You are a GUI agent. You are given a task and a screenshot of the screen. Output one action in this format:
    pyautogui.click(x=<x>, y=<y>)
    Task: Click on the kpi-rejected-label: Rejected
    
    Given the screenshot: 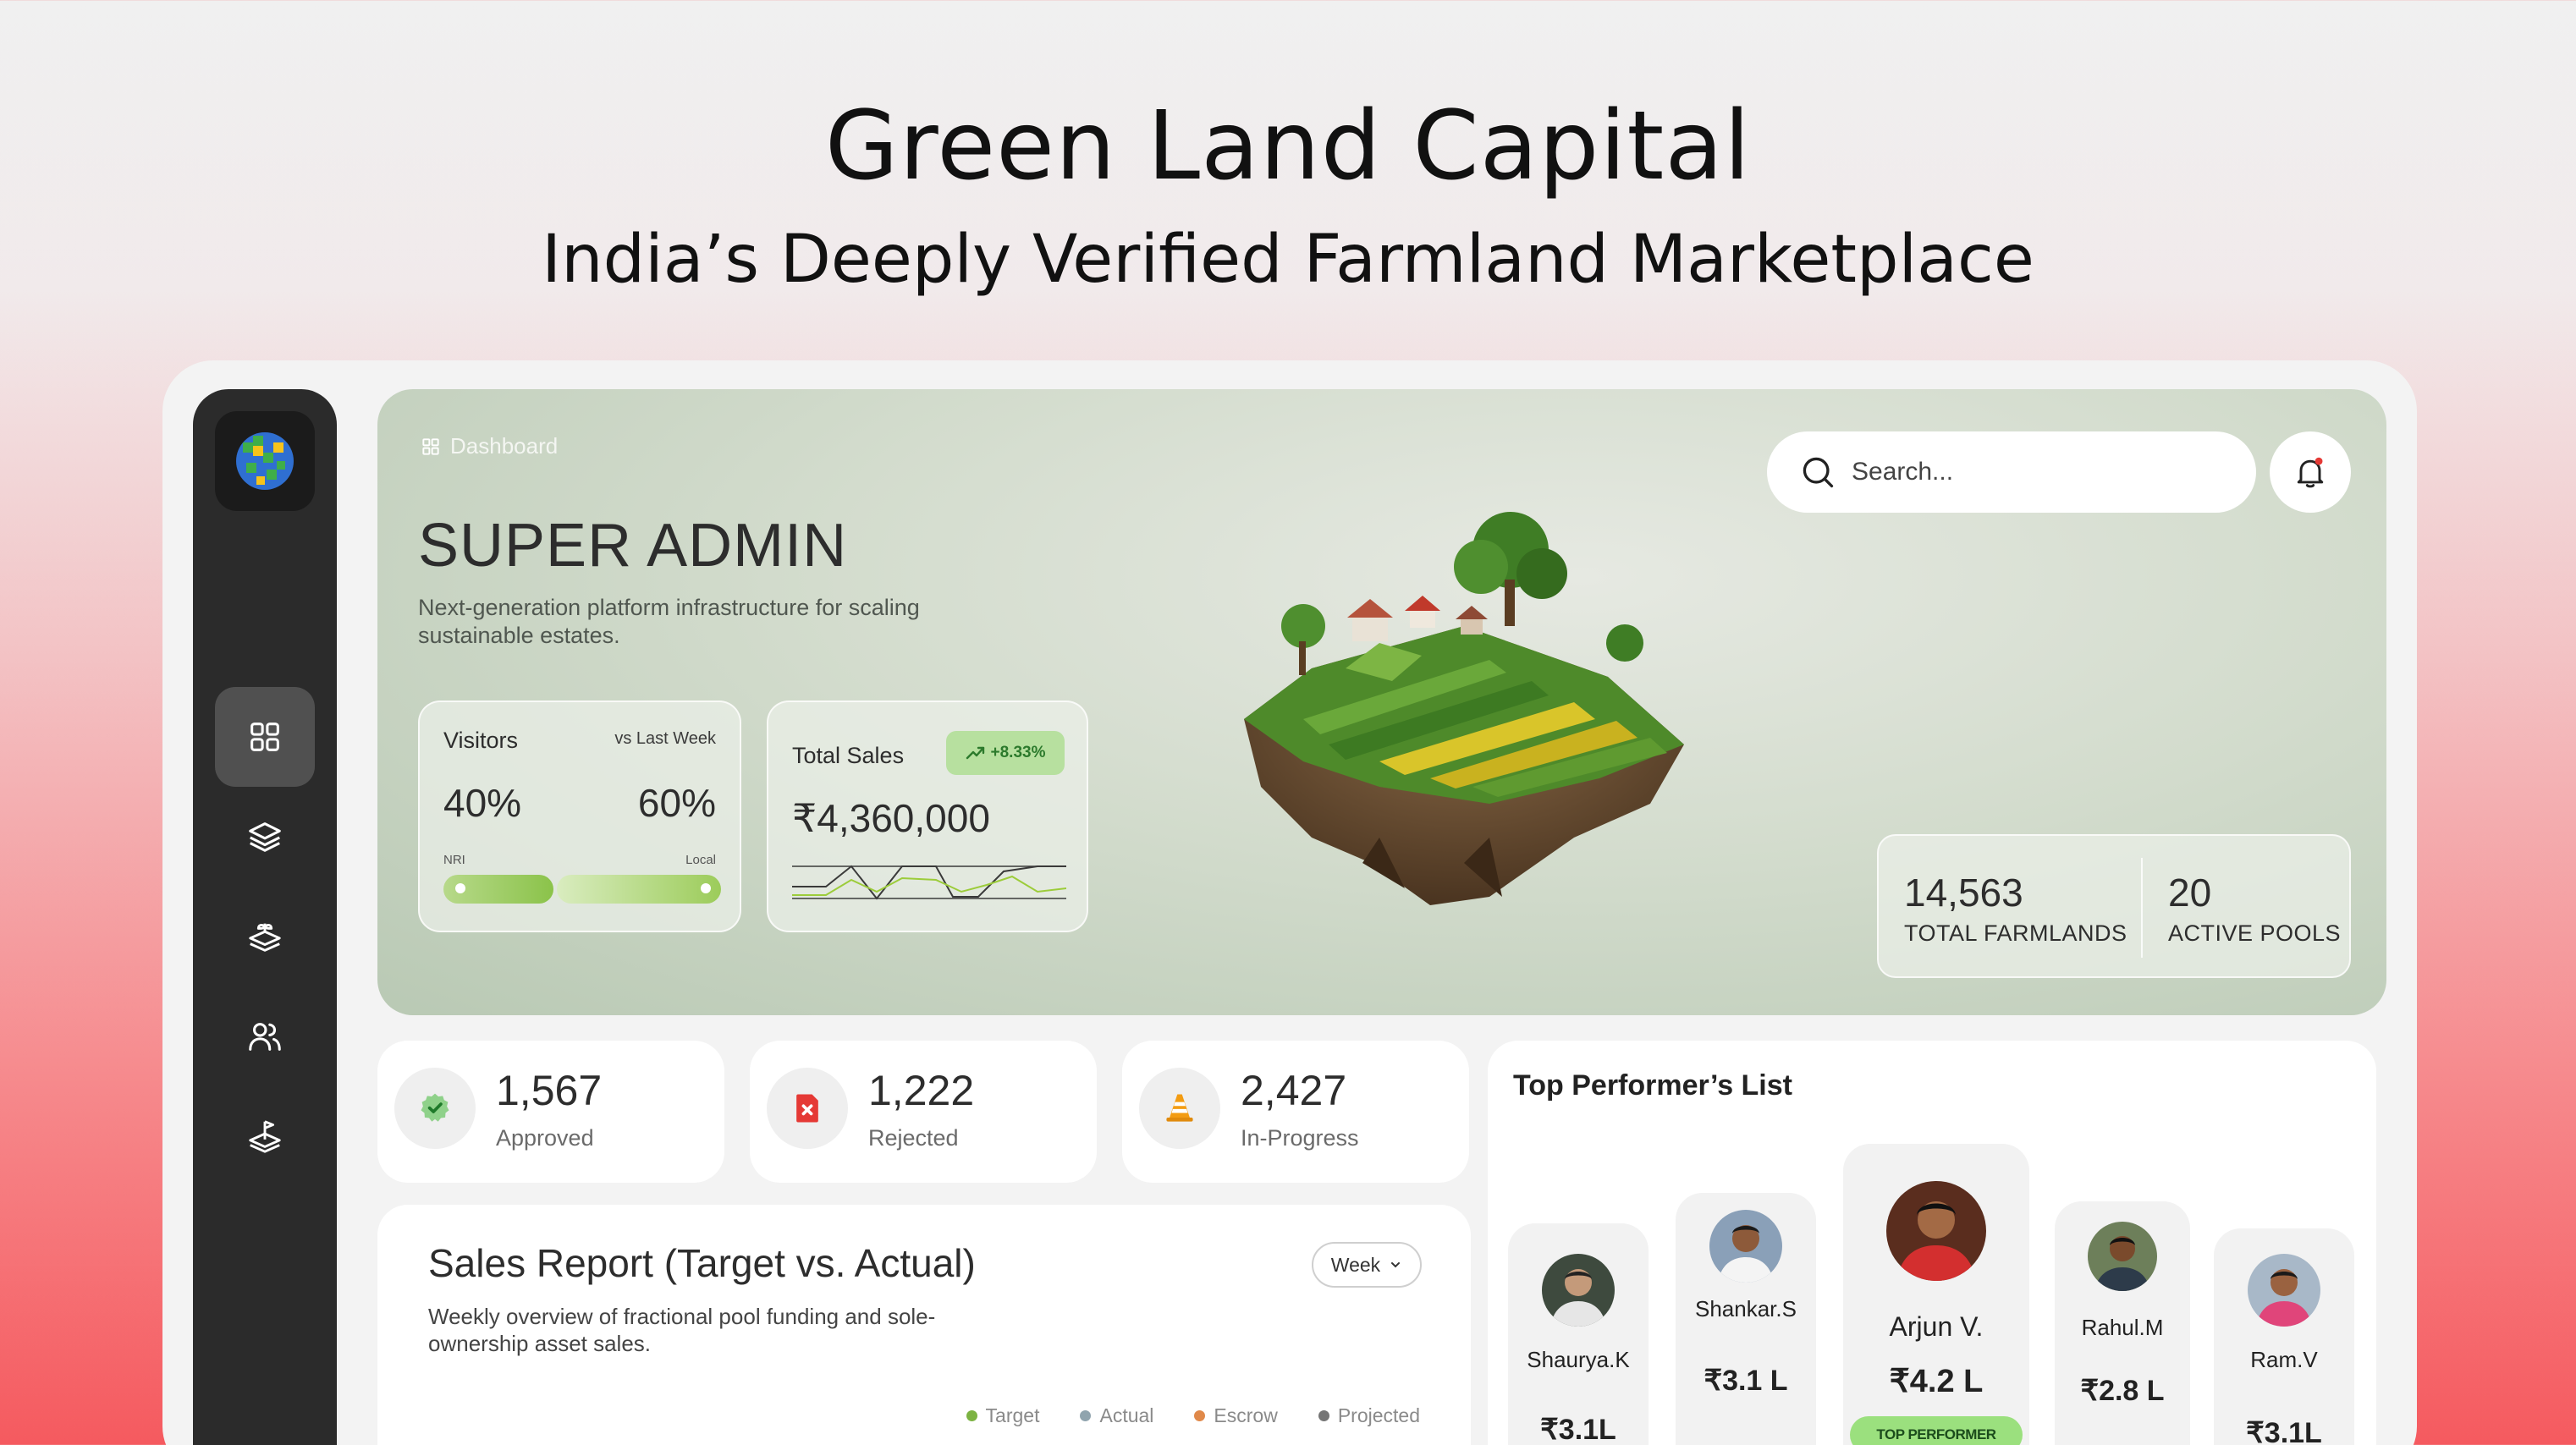 What is the action you would take?
    pyautogui.click(x=913, y=1138)
    